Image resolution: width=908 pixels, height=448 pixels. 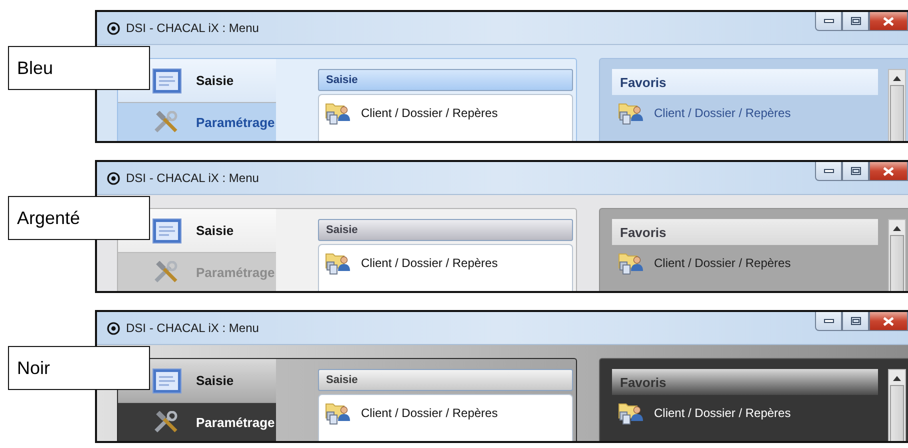 I want to click on theme-label: Bleu, so click(x=79, y=68).